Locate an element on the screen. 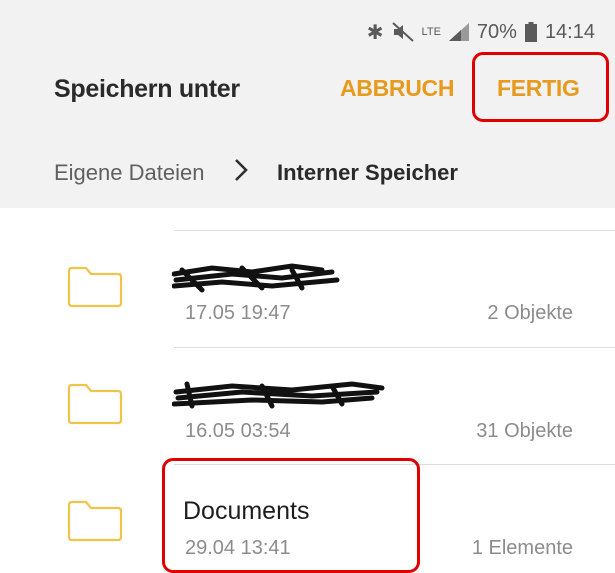  page-title: Speichern unter is located at coordinates (147, 89).